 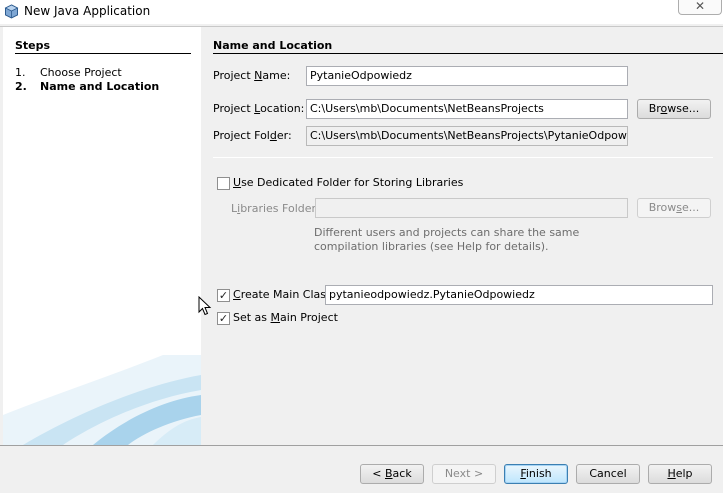 What do you see at coordinates (275, 317) in the screenshot?
I see `label-mnemonic: M` at bounding box center [275, 317].